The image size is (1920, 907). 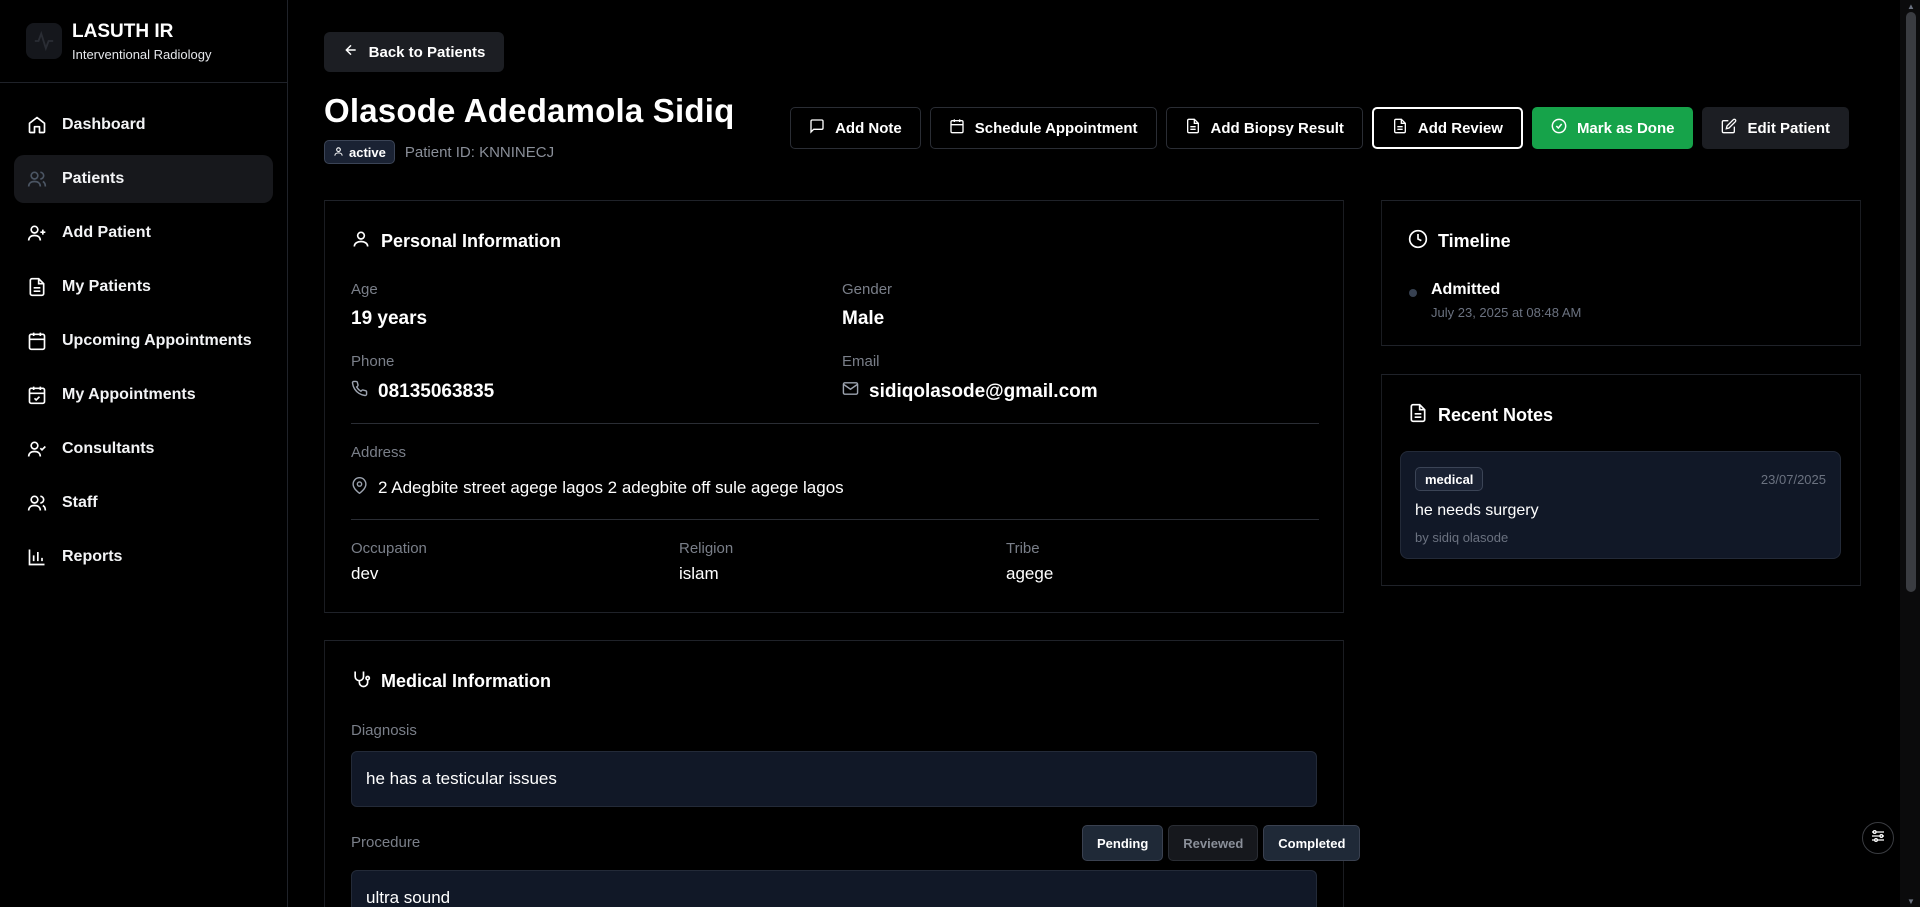 What do you see at coordinates (466, 681) in the screenshot?
I see `medical-info-title-text: Medical Information` at bounding box center [466, 681].